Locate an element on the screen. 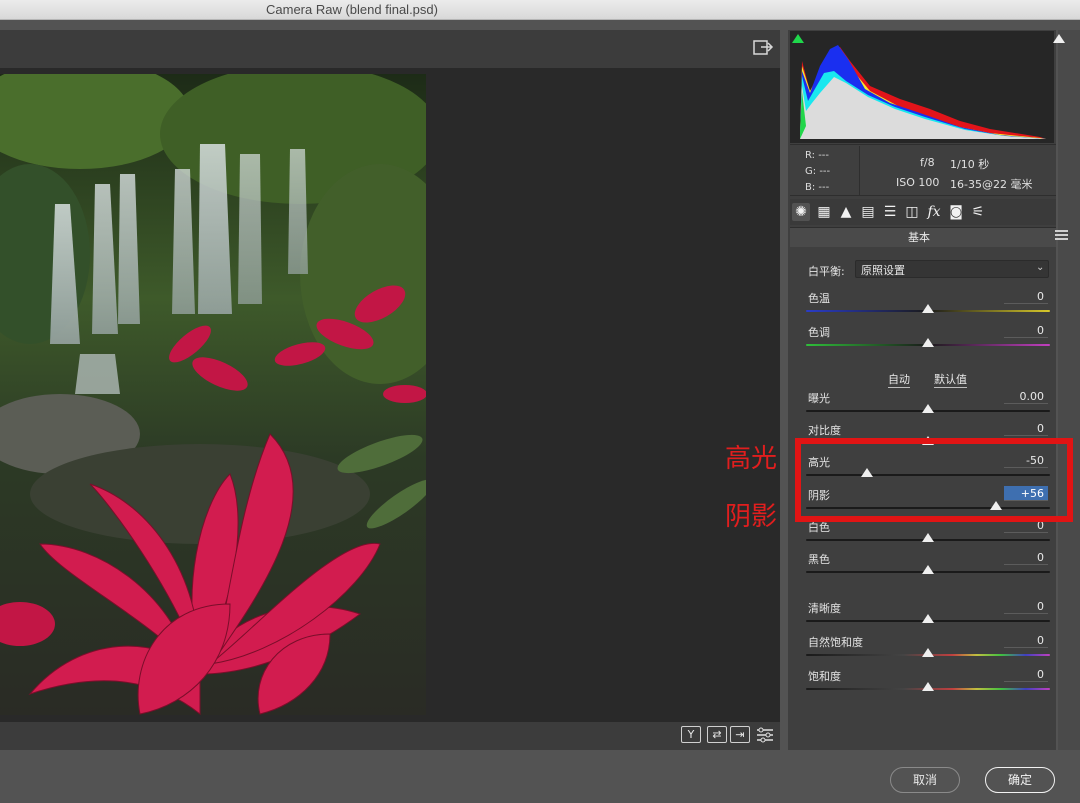 The width and height of the screenshot is (1080, 803). swap-settings-icon: ⇄ is located at coordinates (717, 734).